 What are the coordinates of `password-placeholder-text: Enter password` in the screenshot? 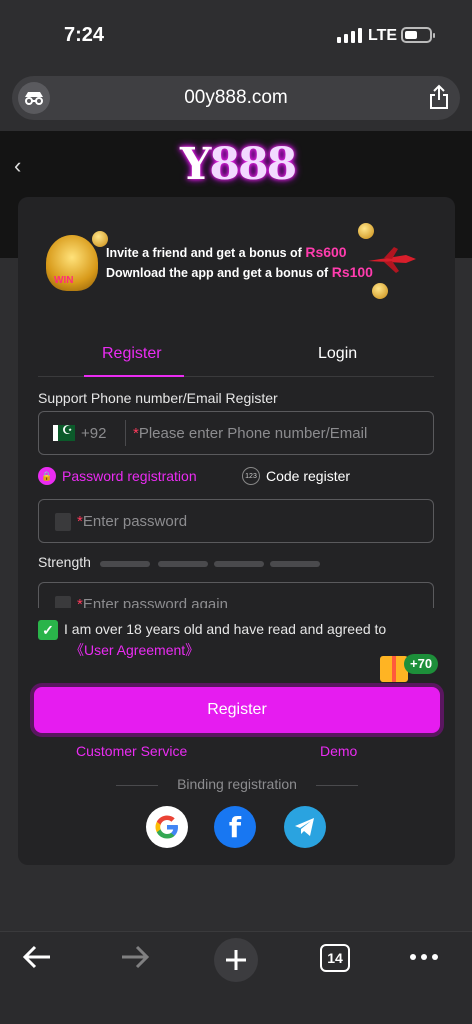 It's located at (135, 521).